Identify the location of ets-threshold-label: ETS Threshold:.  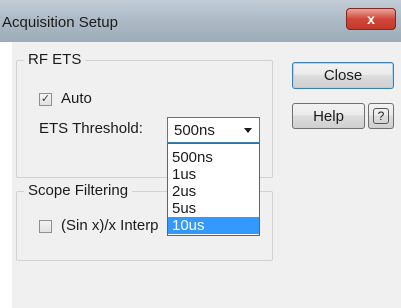
(91, 128).